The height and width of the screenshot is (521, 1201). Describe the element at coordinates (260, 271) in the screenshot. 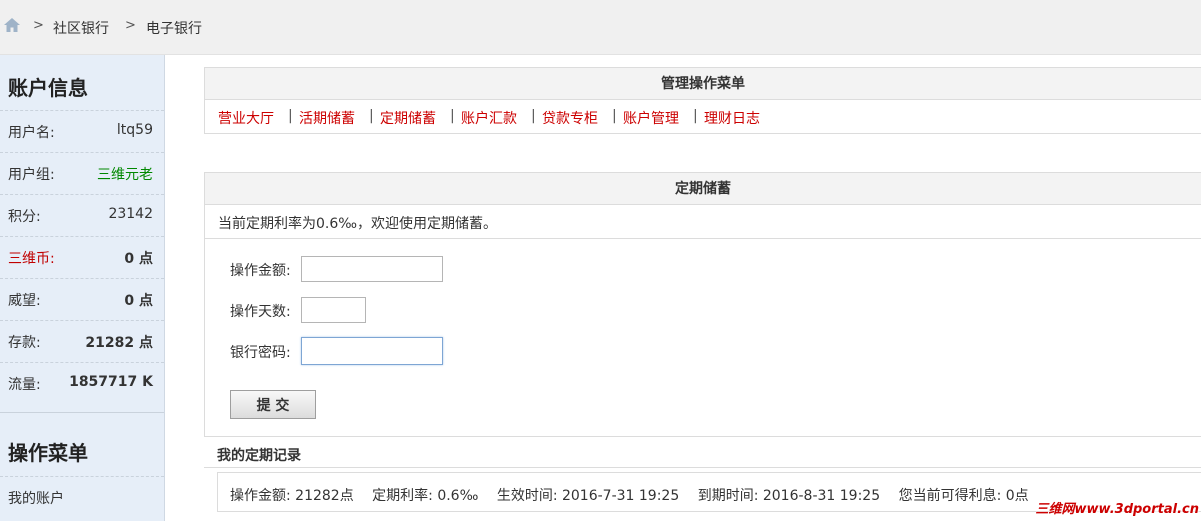

I see `amount-label: 操作金额:` at that location.